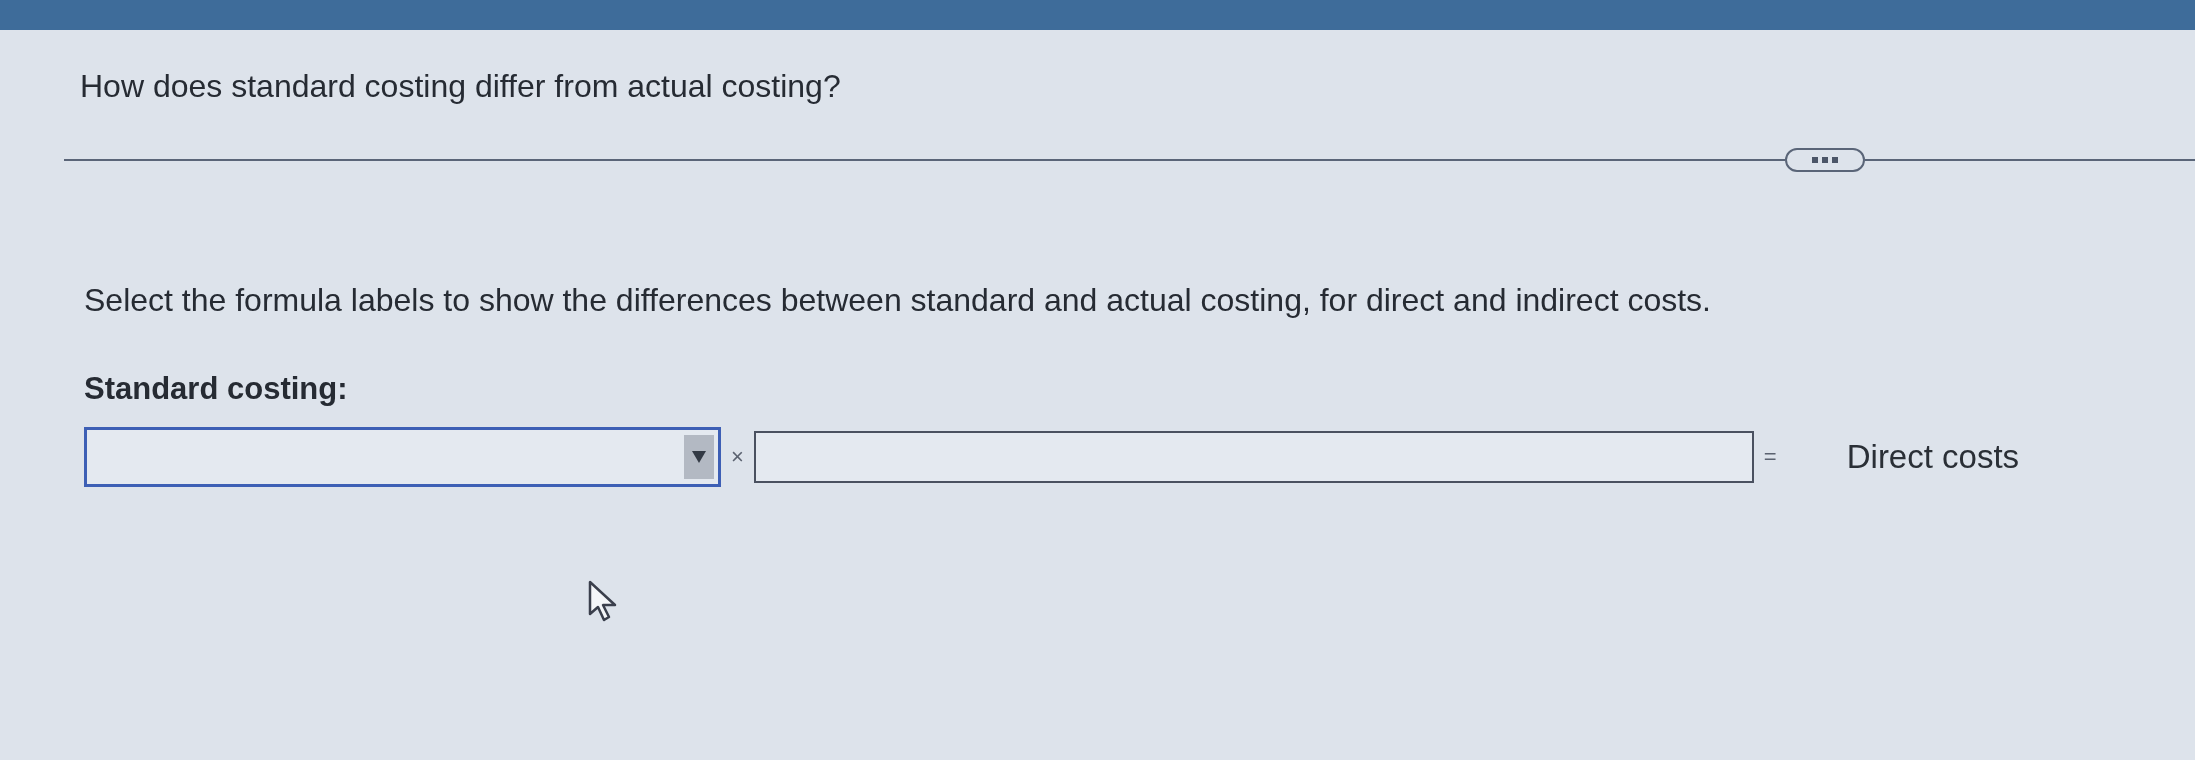 Image resolution: width=2195 pixels, height=760 pixels. What do you see at coordinates (699, 456) in the screenshot?
I see `dropdown-caret-icon` at bounding box center [699, 456].